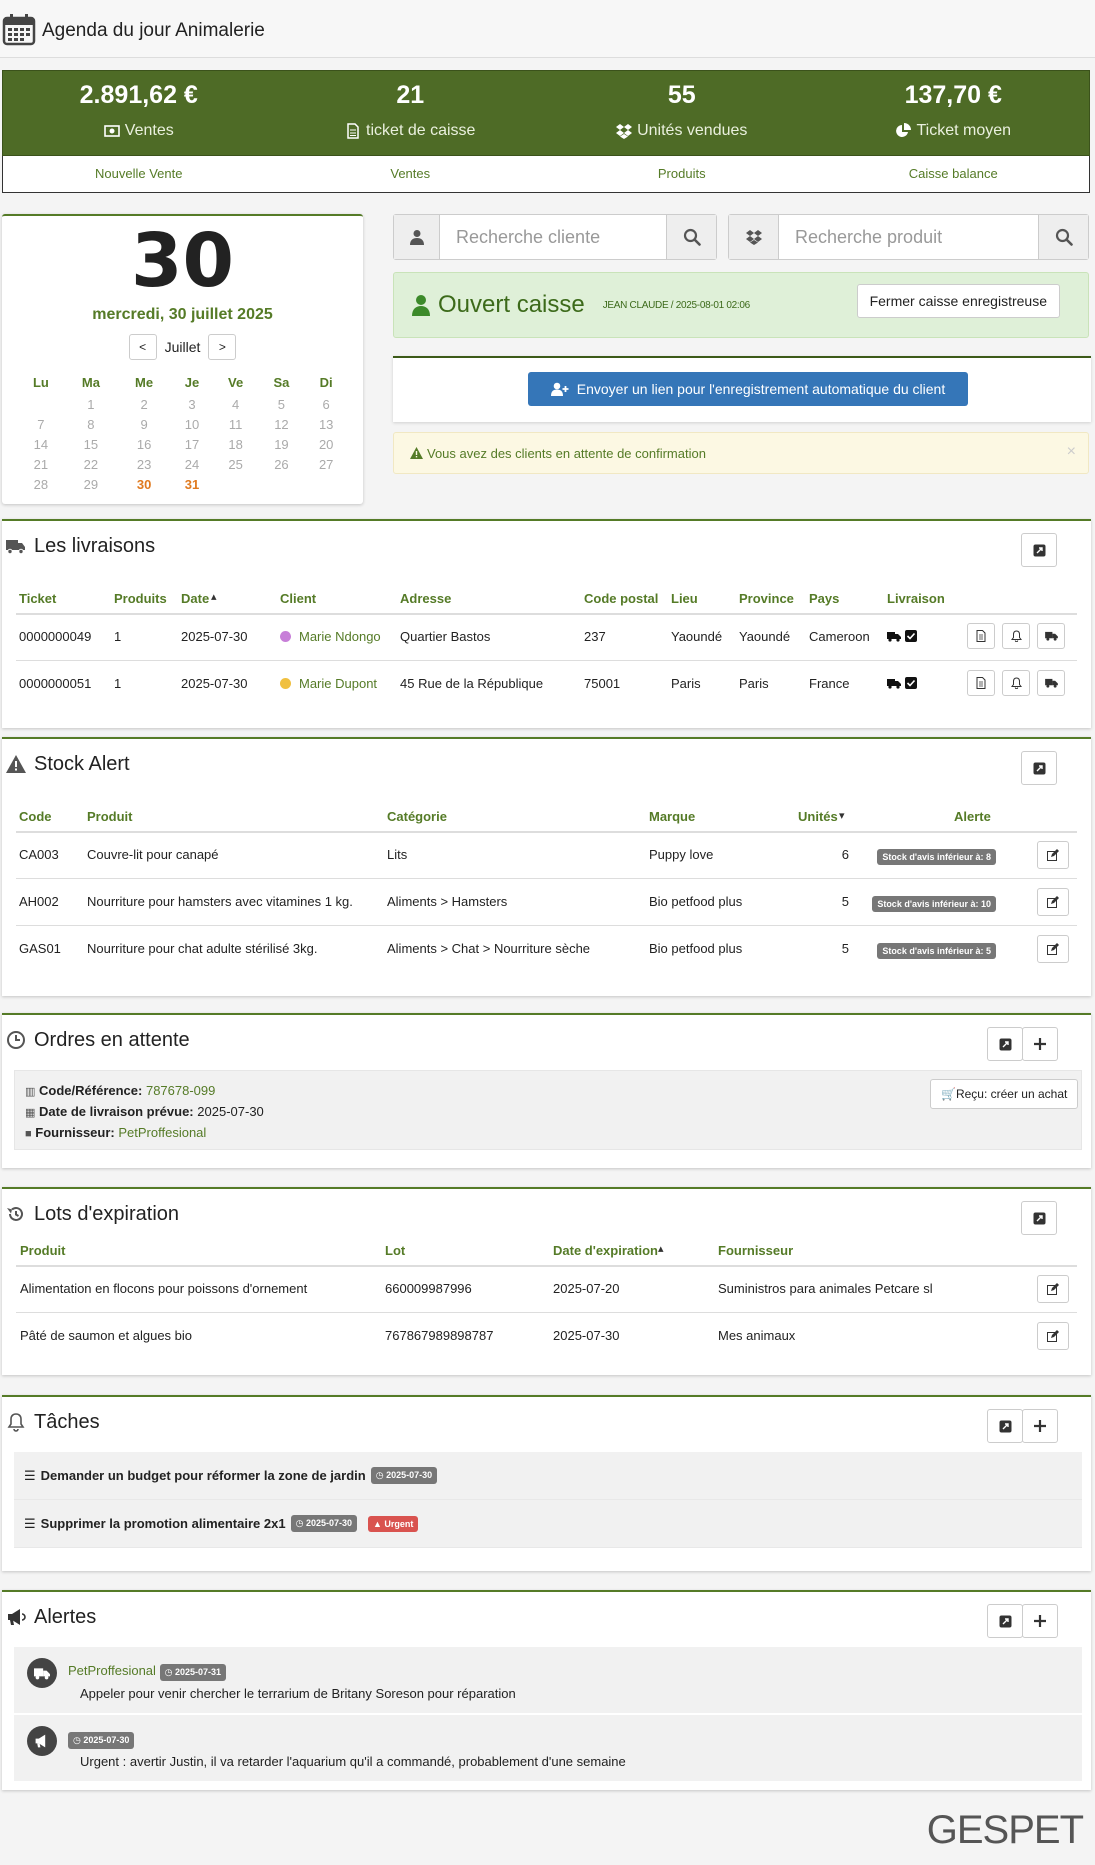 This screenshot has height=1865, width=1095. Describe the element at coordinates (37, 598) in the screenshot. I see `column-header: Ticket` at that location.